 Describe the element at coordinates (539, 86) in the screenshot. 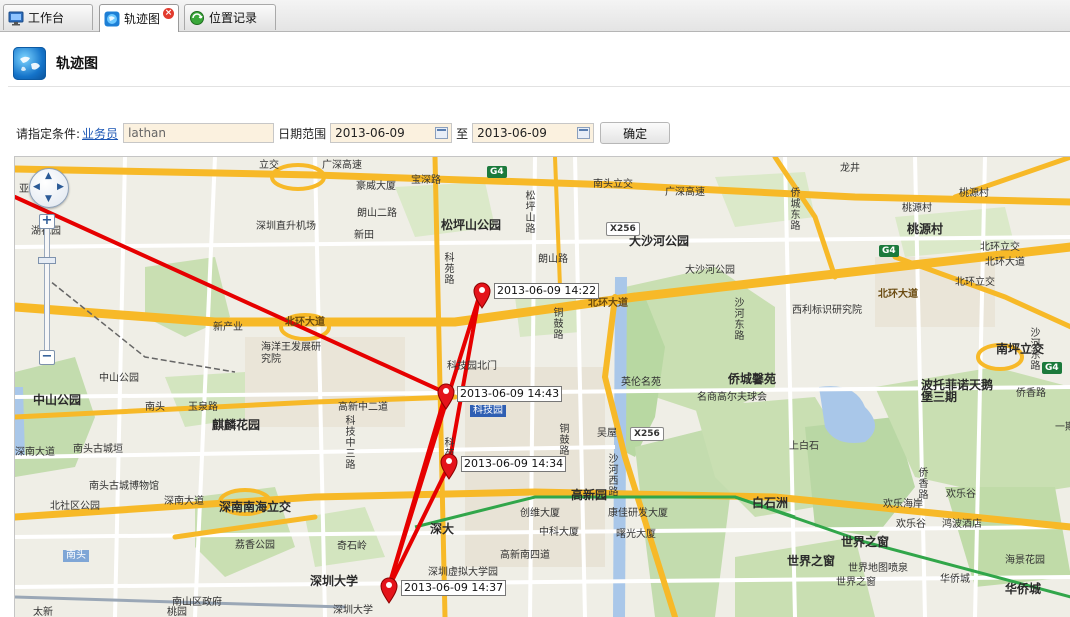

I see `header-divider` at that location.